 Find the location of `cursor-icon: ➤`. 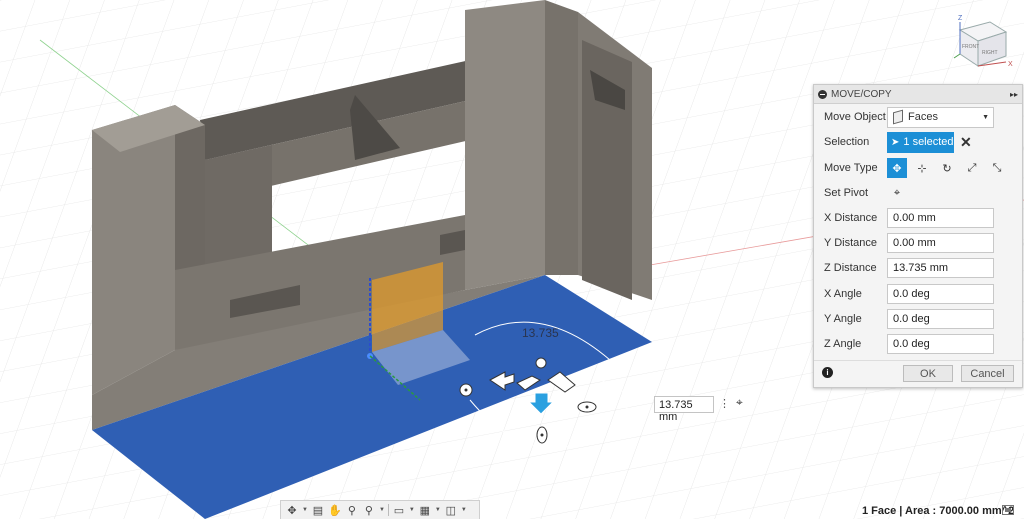

cursor-icon: ➤ is located at coordinates (895, 142).